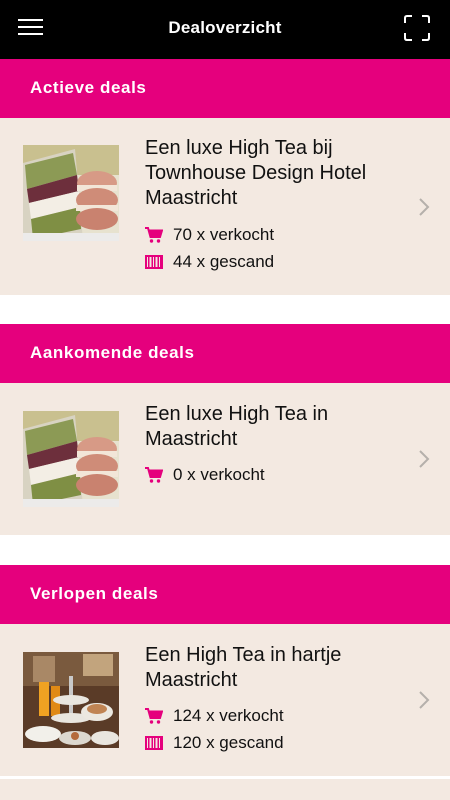  I want to click on section-header-active: Actieve deals, so click(225, 88).